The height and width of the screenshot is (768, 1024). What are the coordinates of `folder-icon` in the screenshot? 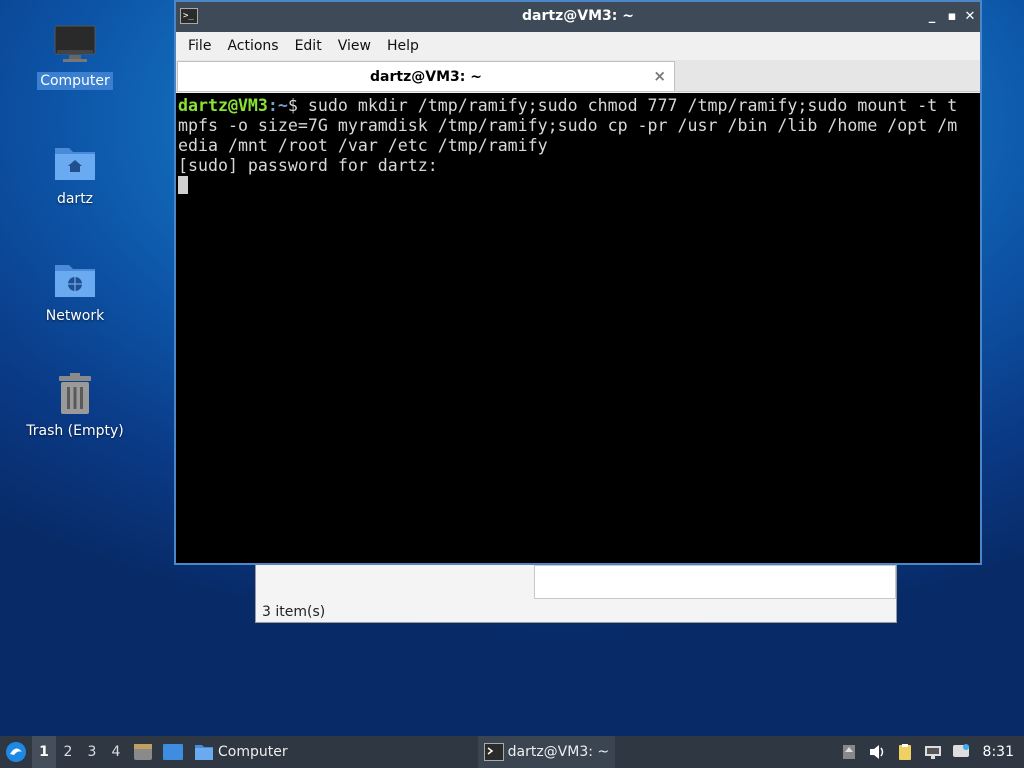 It's located at (204, 752).